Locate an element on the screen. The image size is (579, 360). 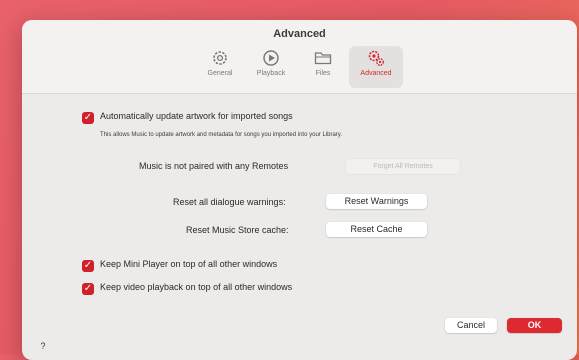
artwork-checkbox: ✓ is located at coordinates (88, 118).